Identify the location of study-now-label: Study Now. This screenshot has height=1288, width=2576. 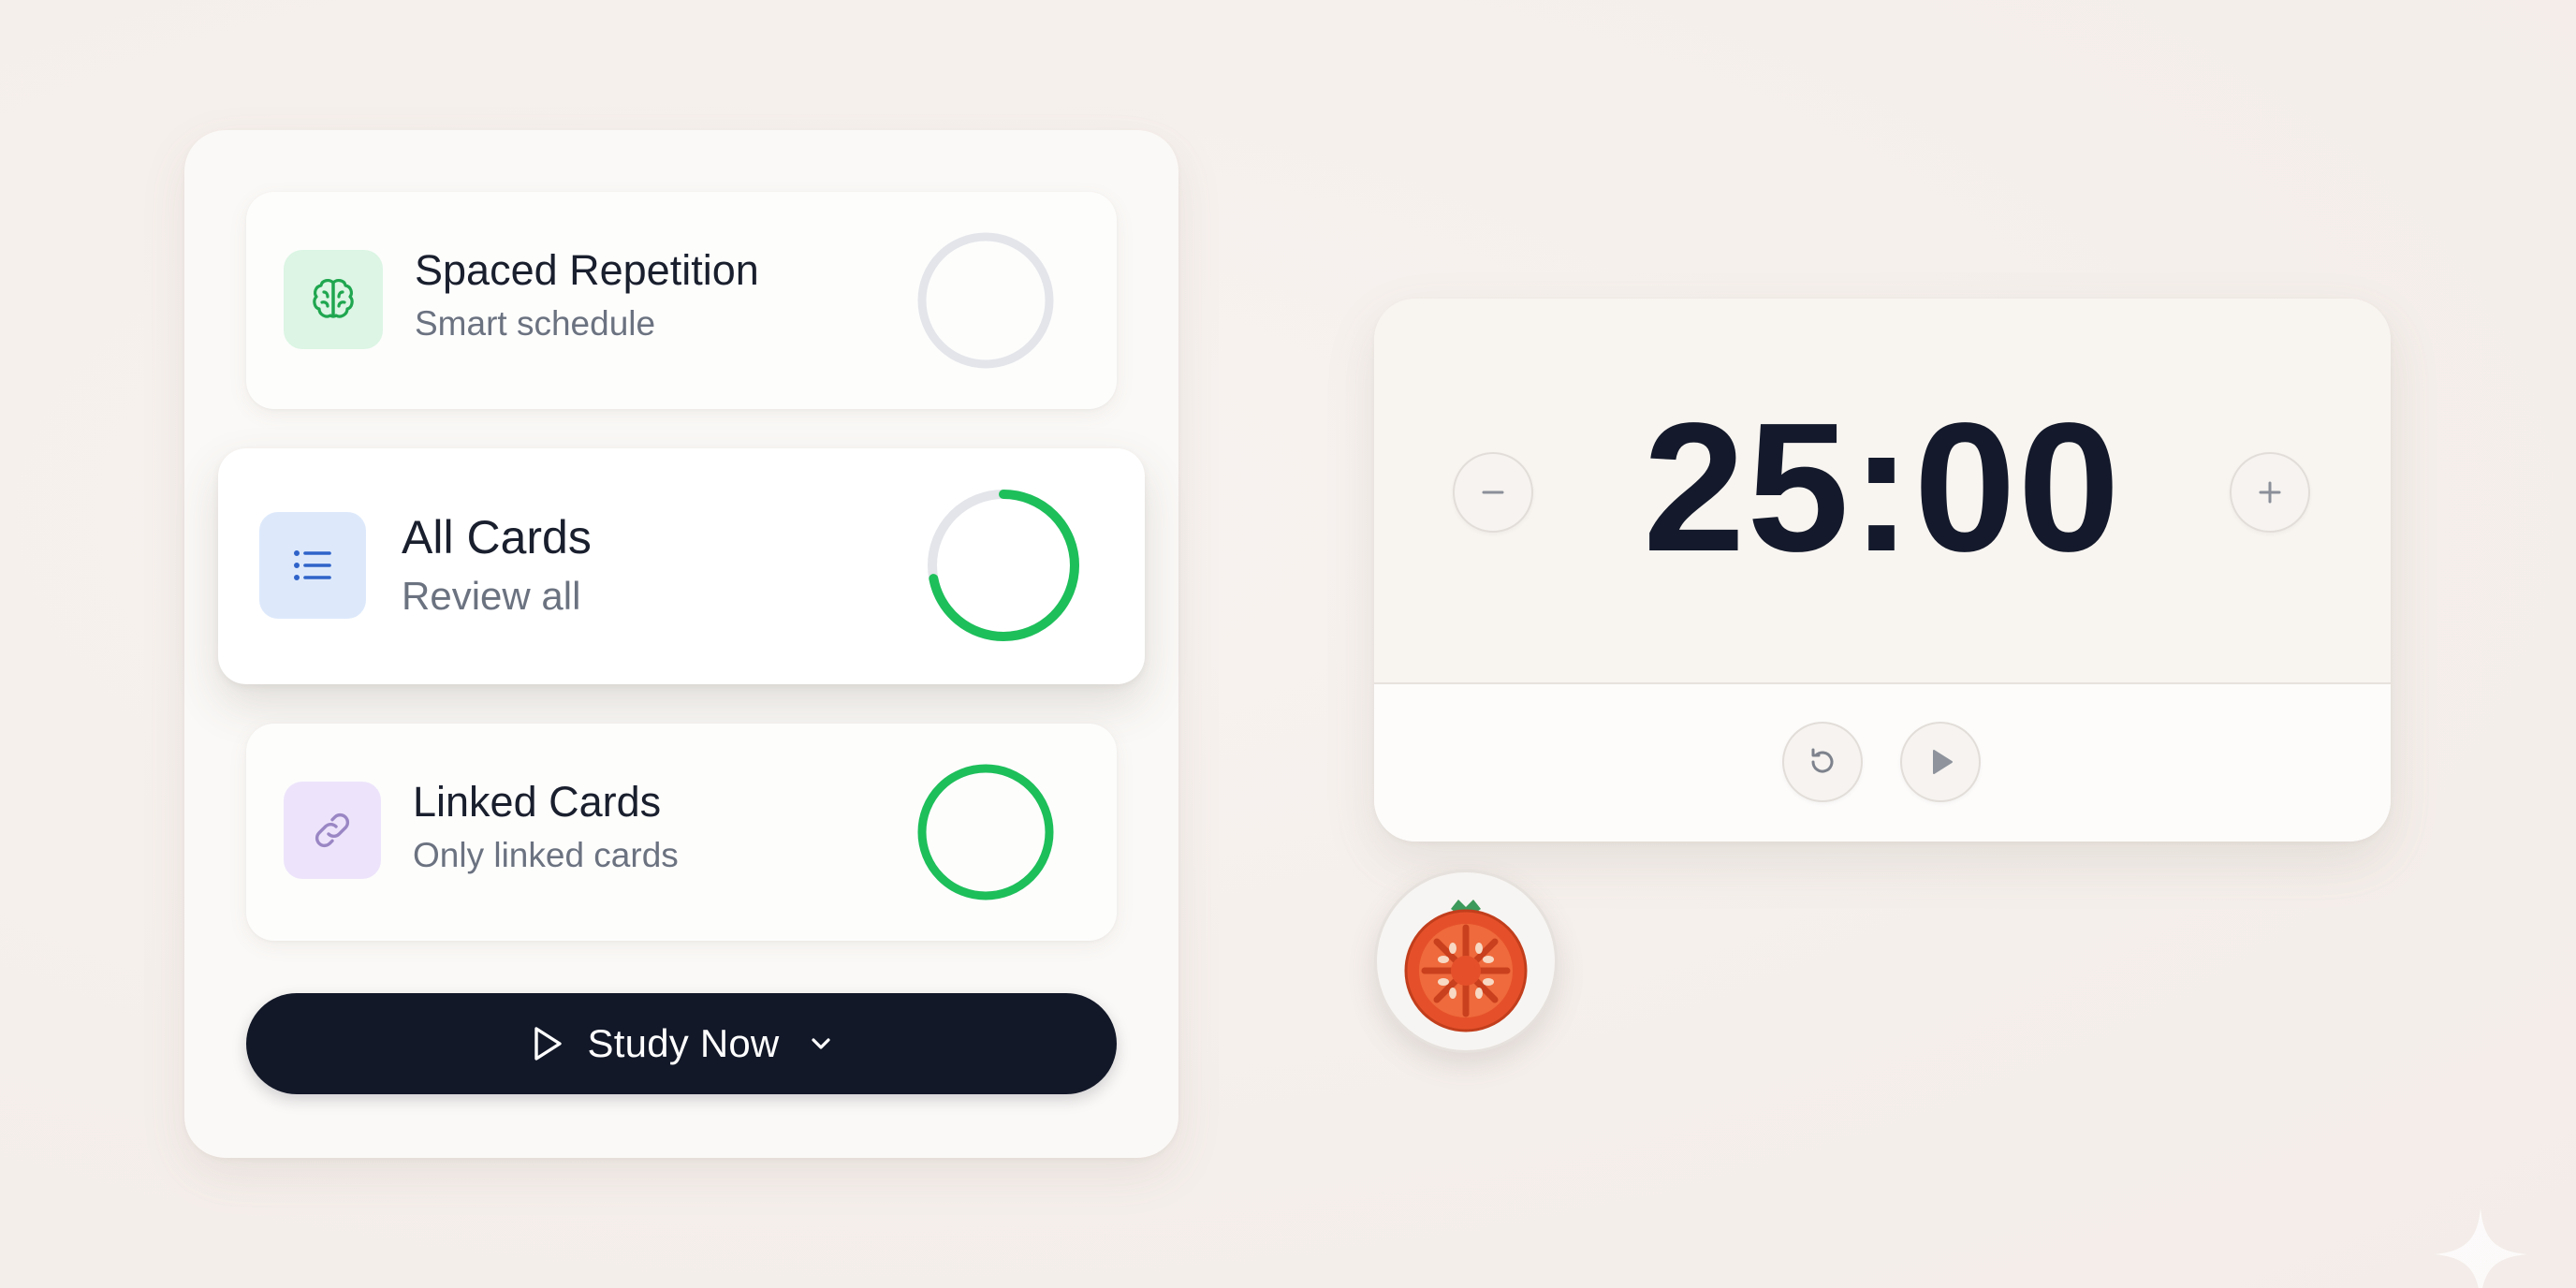
(683, 1043).